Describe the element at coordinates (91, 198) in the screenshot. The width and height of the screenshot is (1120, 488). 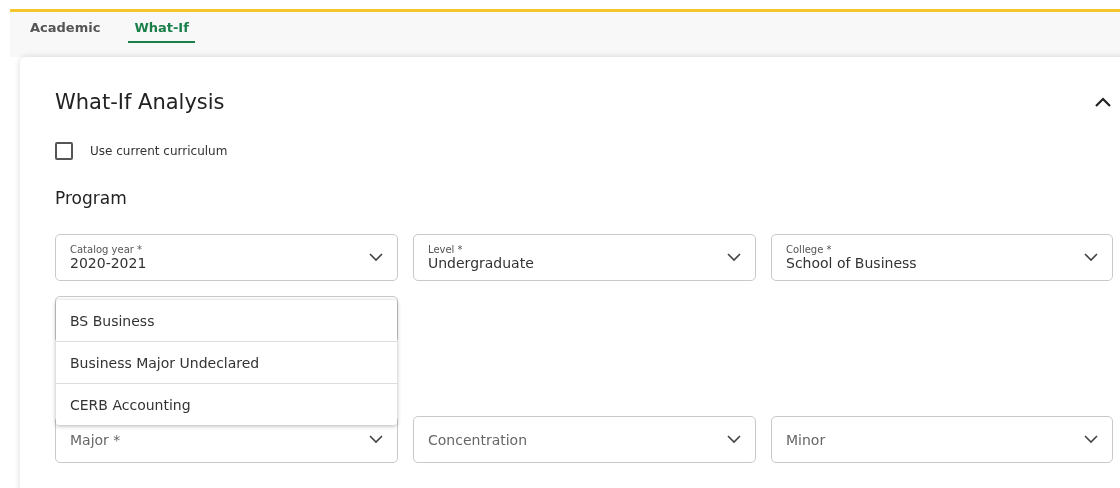
I see `section-title: Program` at that location.